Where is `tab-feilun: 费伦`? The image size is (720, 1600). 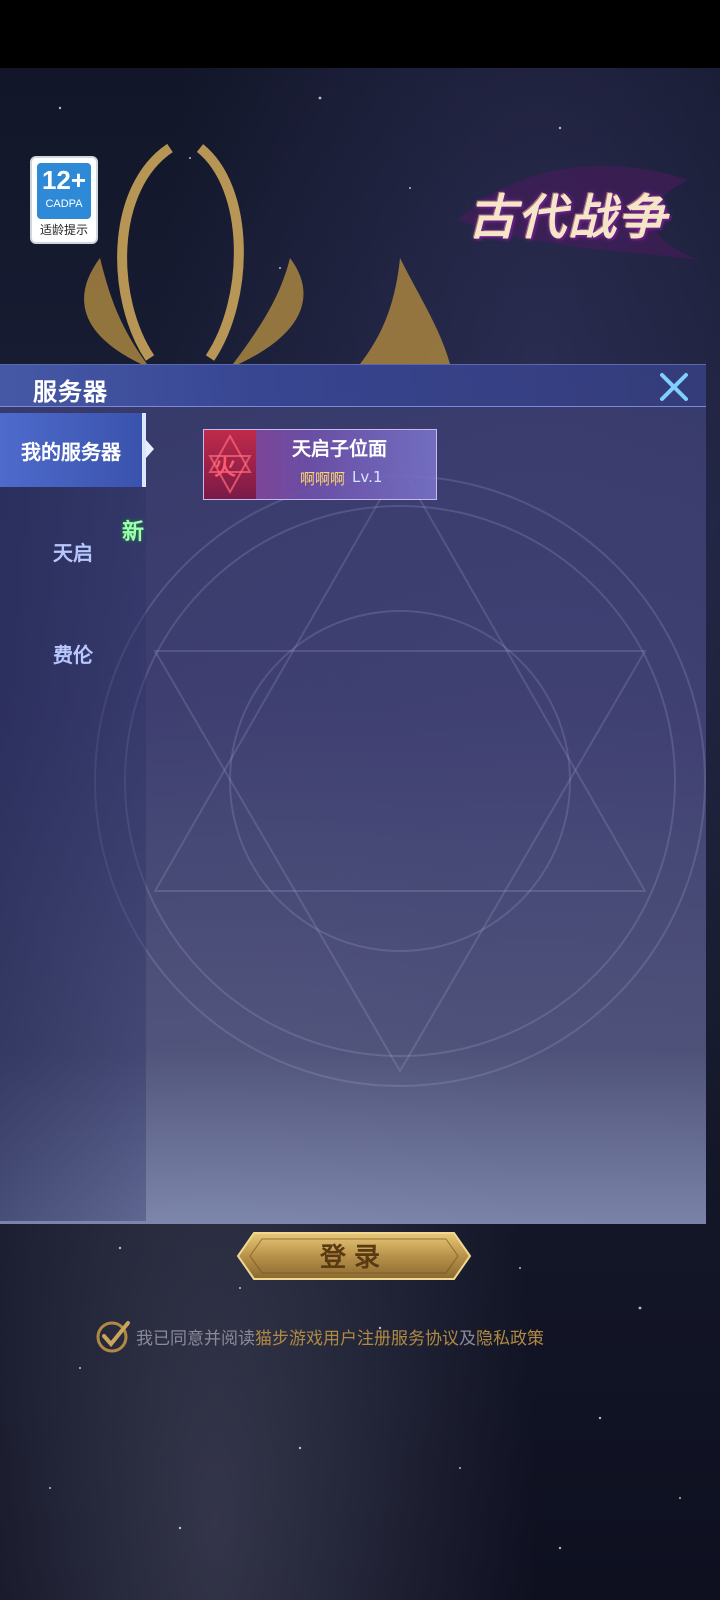 tab-feilun: 费伦 is located at coordinates (73, 653).